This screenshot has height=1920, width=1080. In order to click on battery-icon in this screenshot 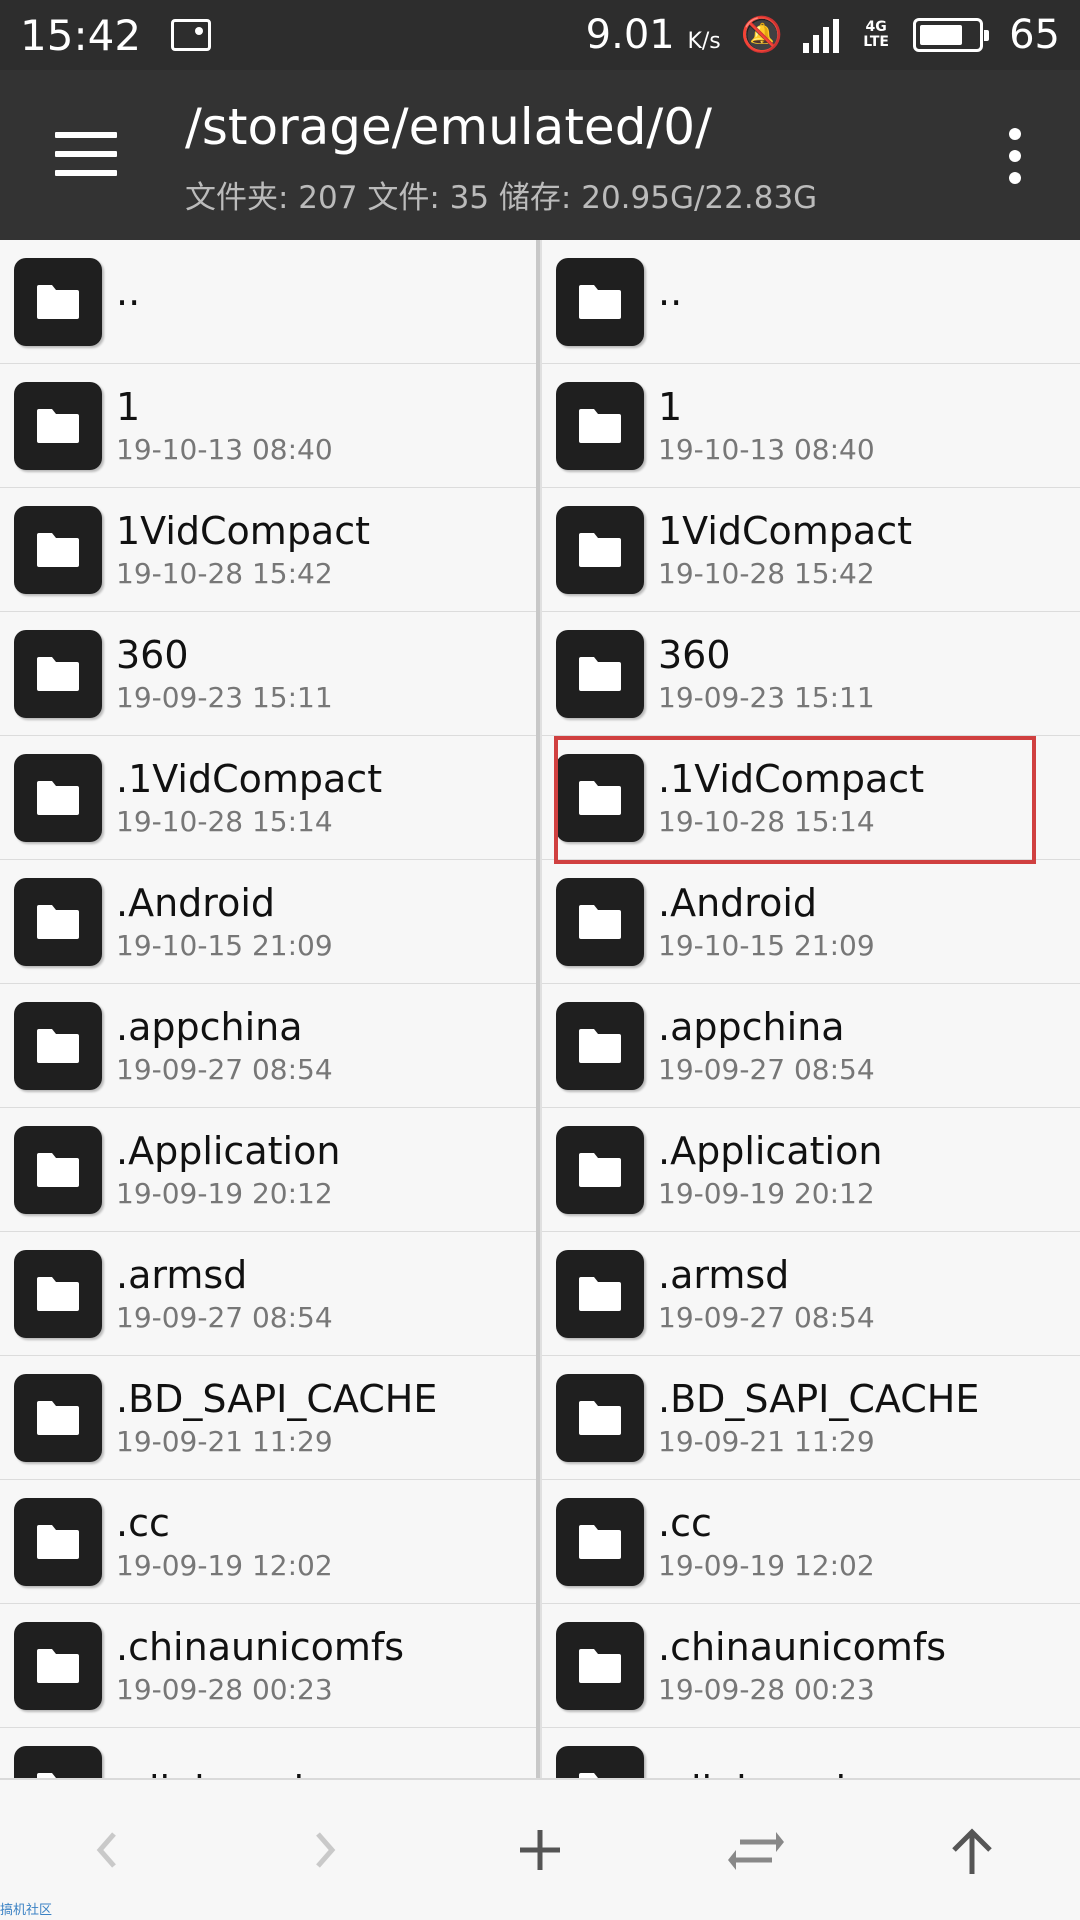, I will do `click(951, 35)`.